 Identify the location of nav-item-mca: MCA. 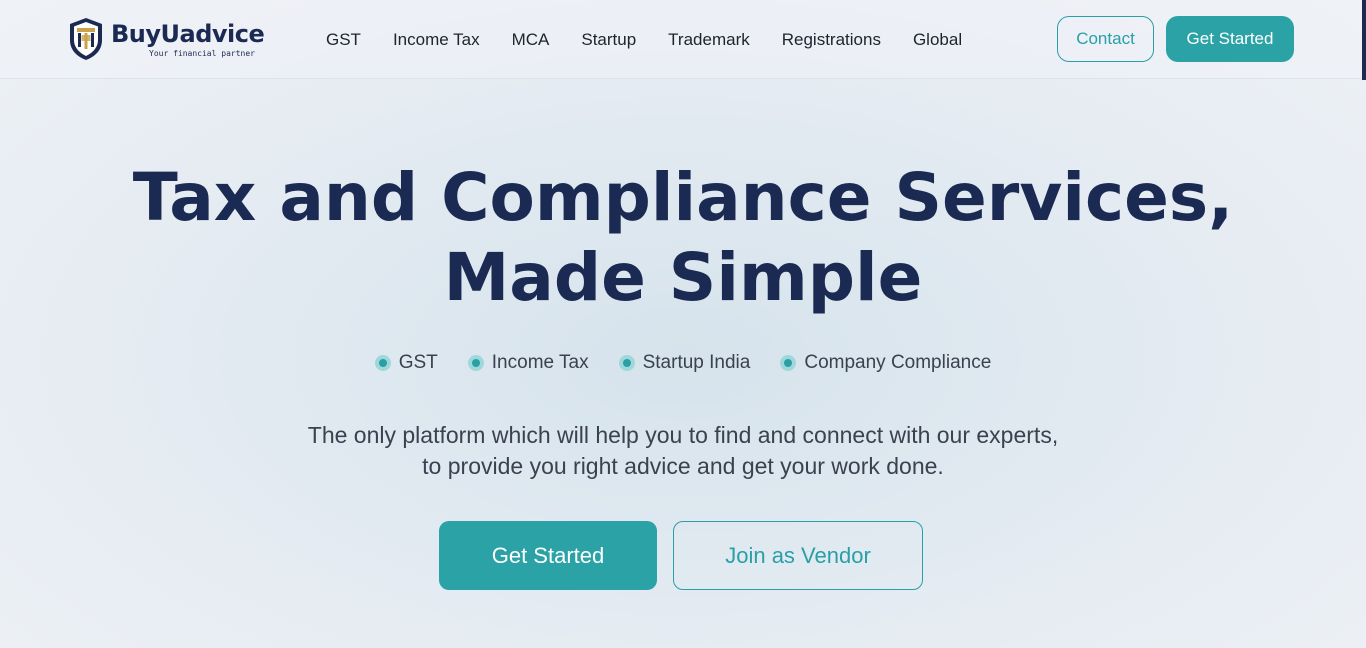
(531, 40).